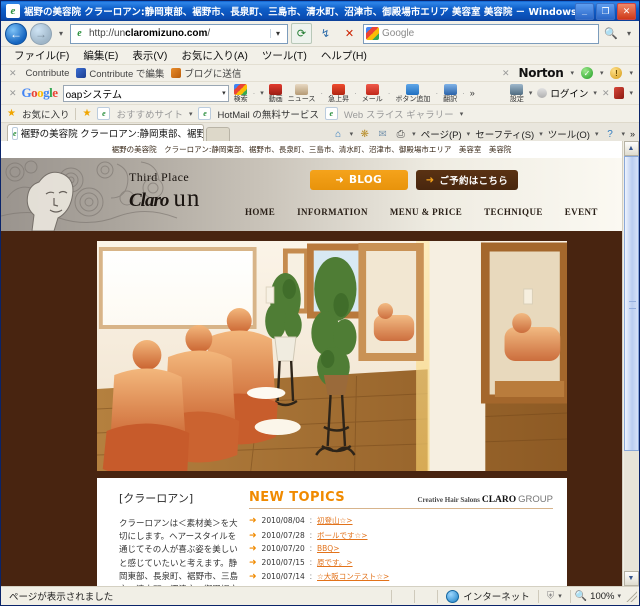  What do you see at coordinates (352, 134) in the screenshot?
I see `home-caret: ▾` at bounding box center [352, 134].